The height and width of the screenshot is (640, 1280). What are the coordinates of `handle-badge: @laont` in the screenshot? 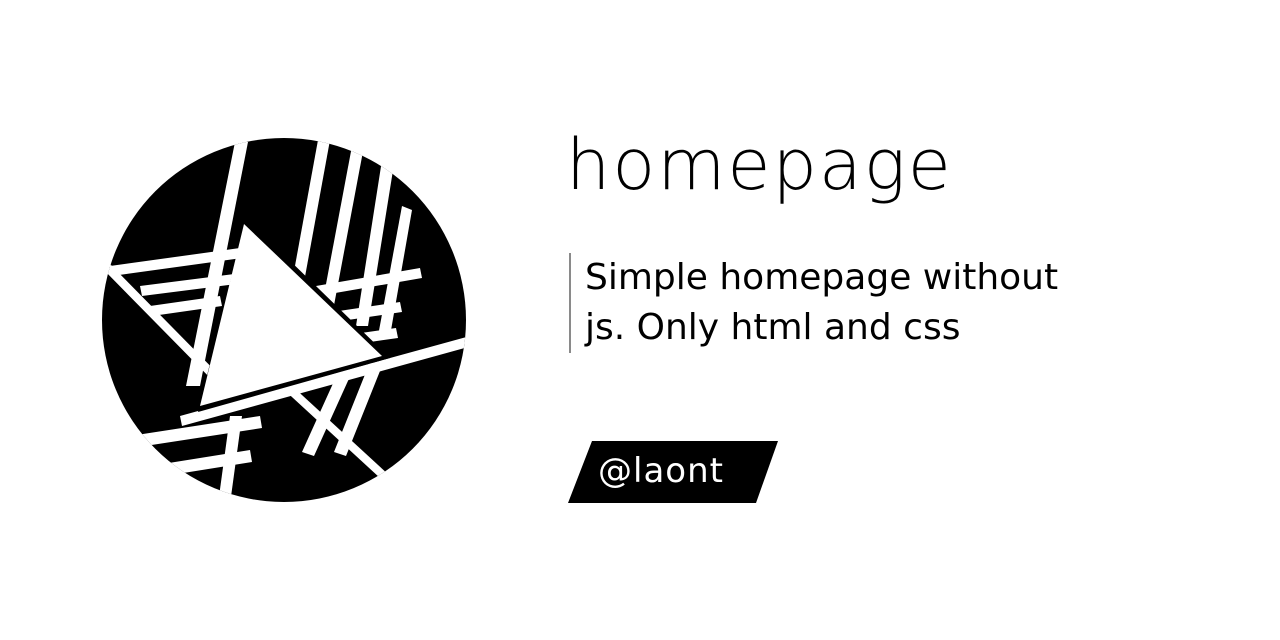 It's located at (673, 472).